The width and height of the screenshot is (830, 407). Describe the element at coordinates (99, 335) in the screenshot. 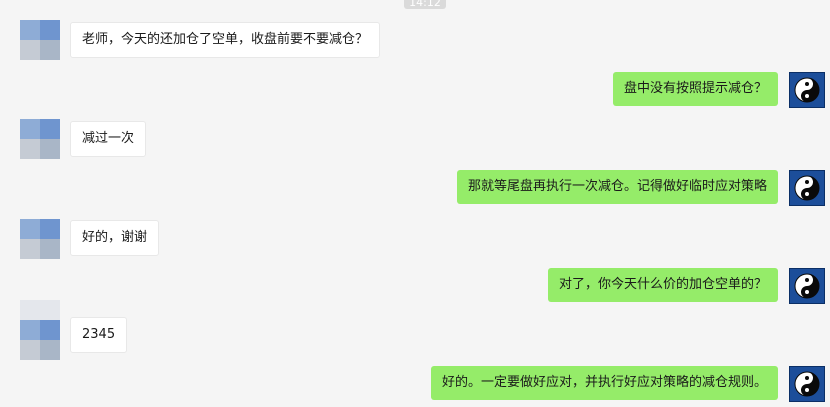

I see `received-message-bubble: 2345` at that location.